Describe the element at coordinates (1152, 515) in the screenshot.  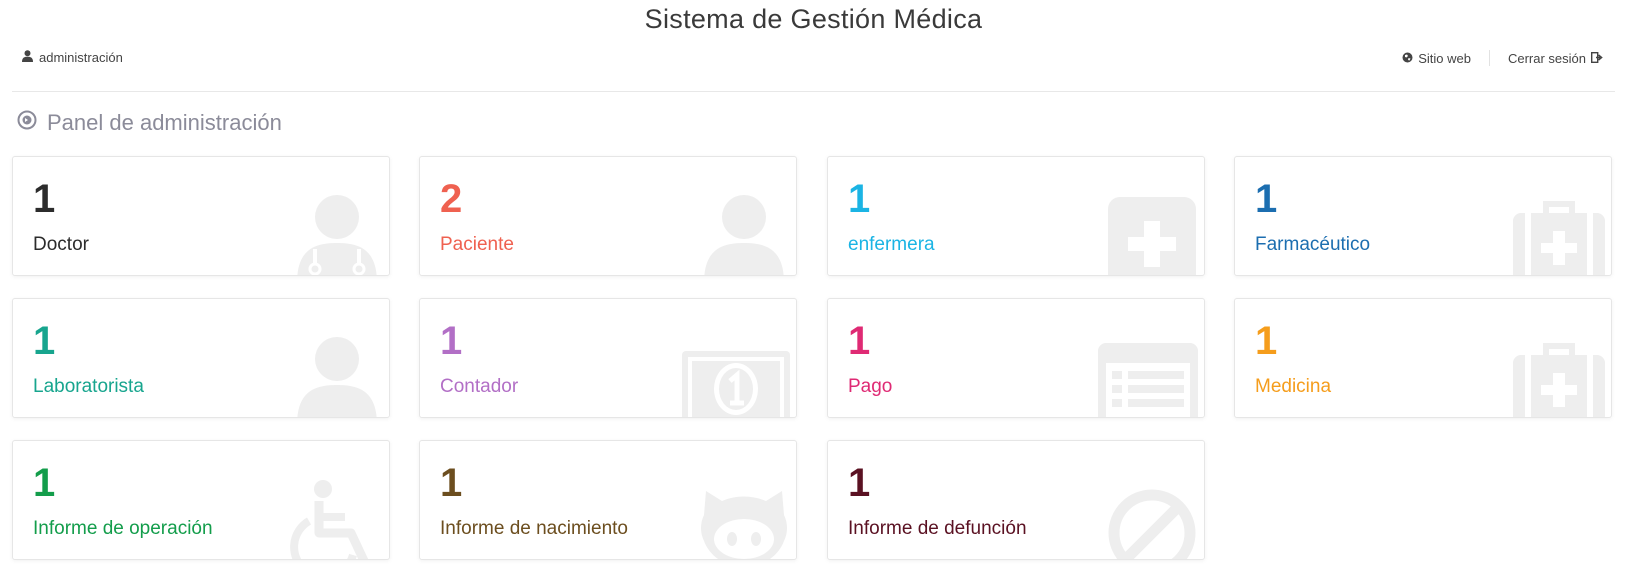
I see `ban-icon` at that location.